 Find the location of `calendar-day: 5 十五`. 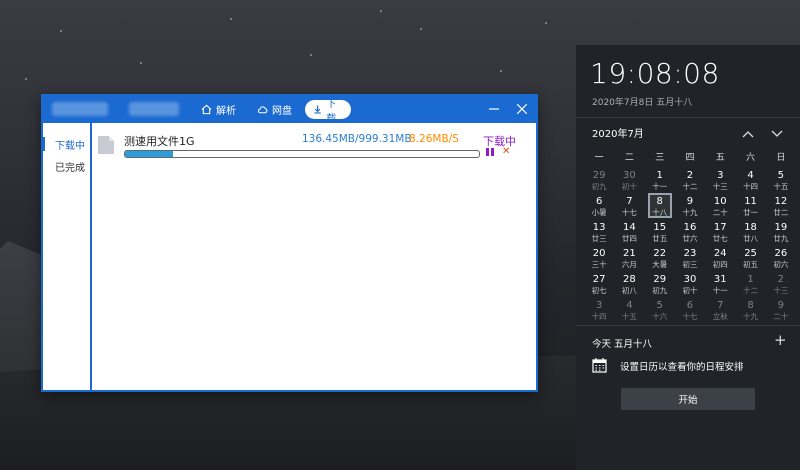

calendar-day: 5 十五 is located at coordinates (781, 180).